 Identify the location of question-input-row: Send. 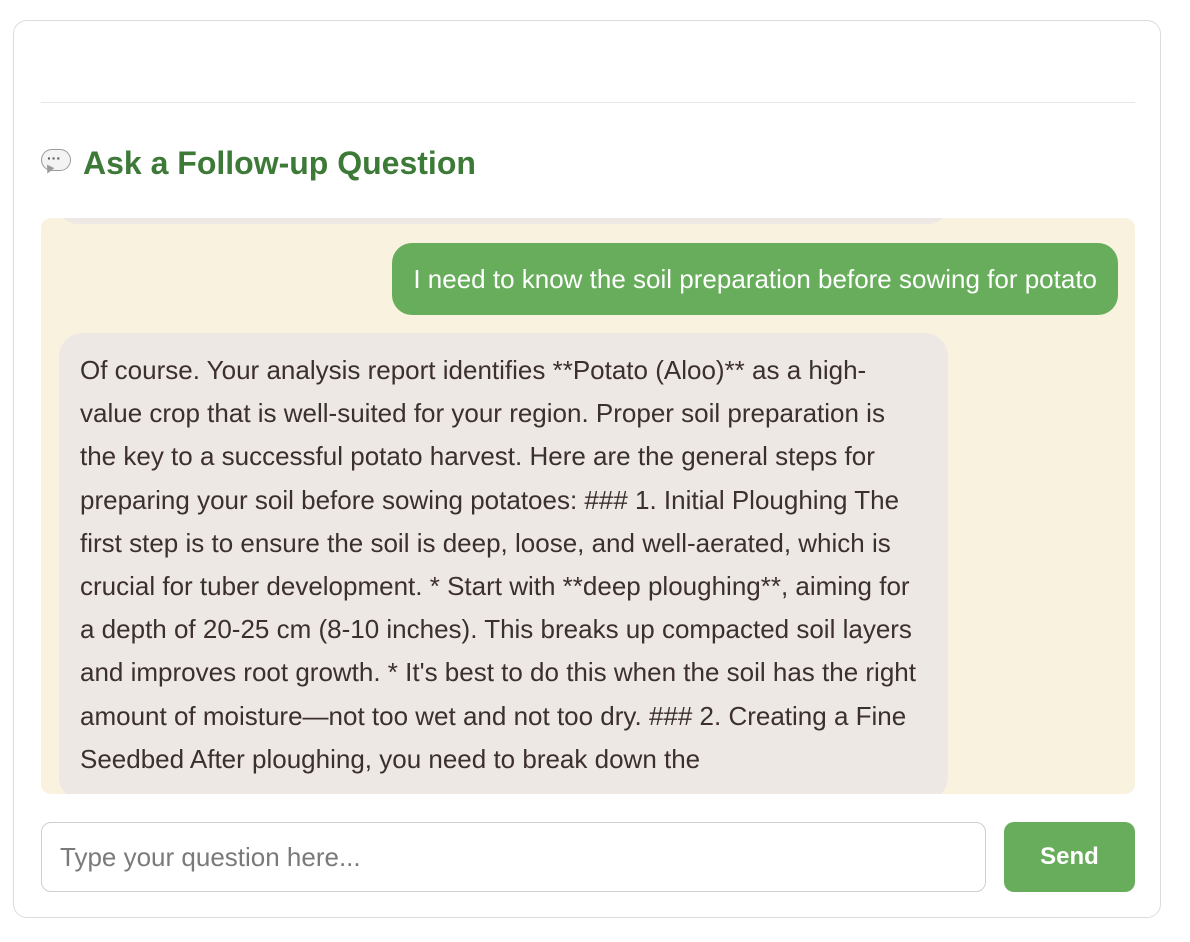
(588, 857).